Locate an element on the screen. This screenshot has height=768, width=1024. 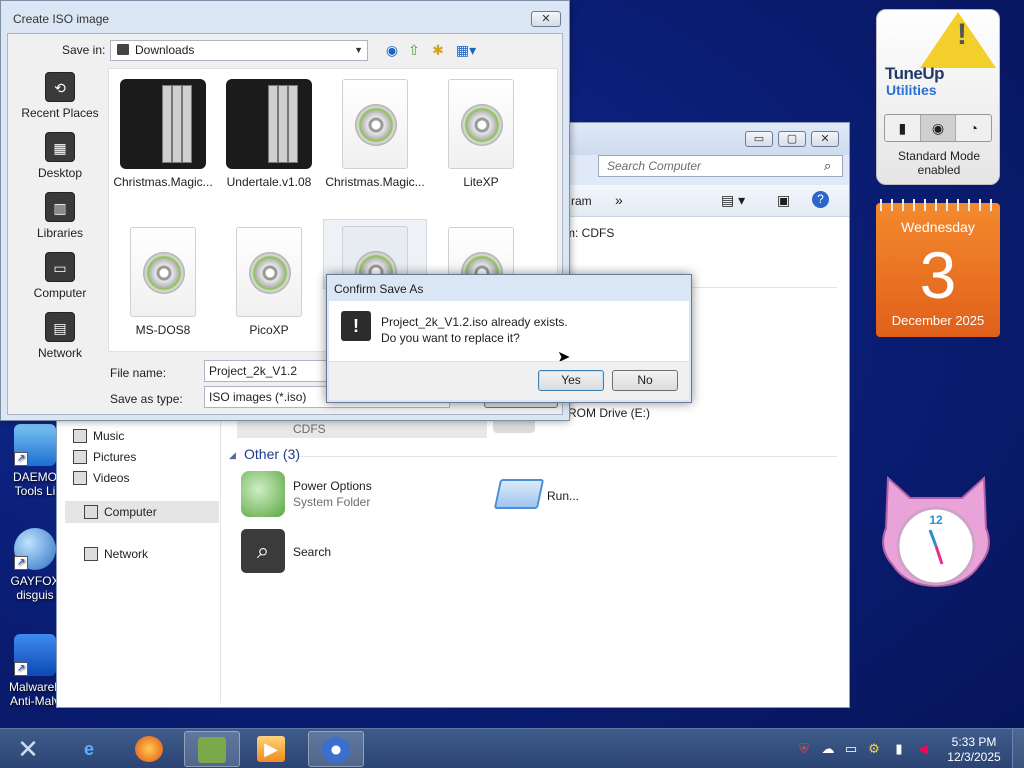
file-item: LiteXP is located at coordinates (481, 134).